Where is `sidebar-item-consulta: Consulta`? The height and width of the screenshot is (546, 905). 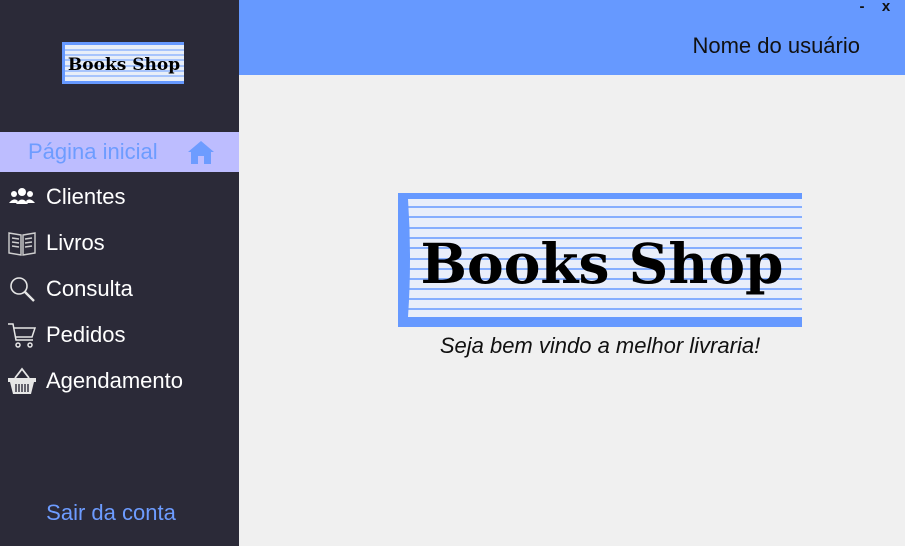 sidebar-item-consulta: Consulta is located at coordinates (119, 289).